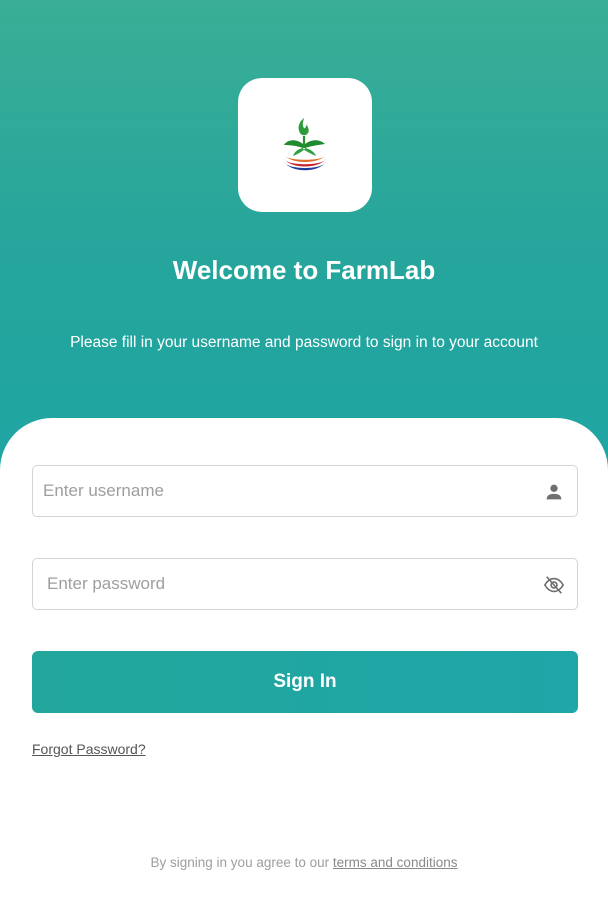 The image size is (608, 900). Describe the element at coordinates (554, 492) in the screenshot. I see `person-icon` at that location.